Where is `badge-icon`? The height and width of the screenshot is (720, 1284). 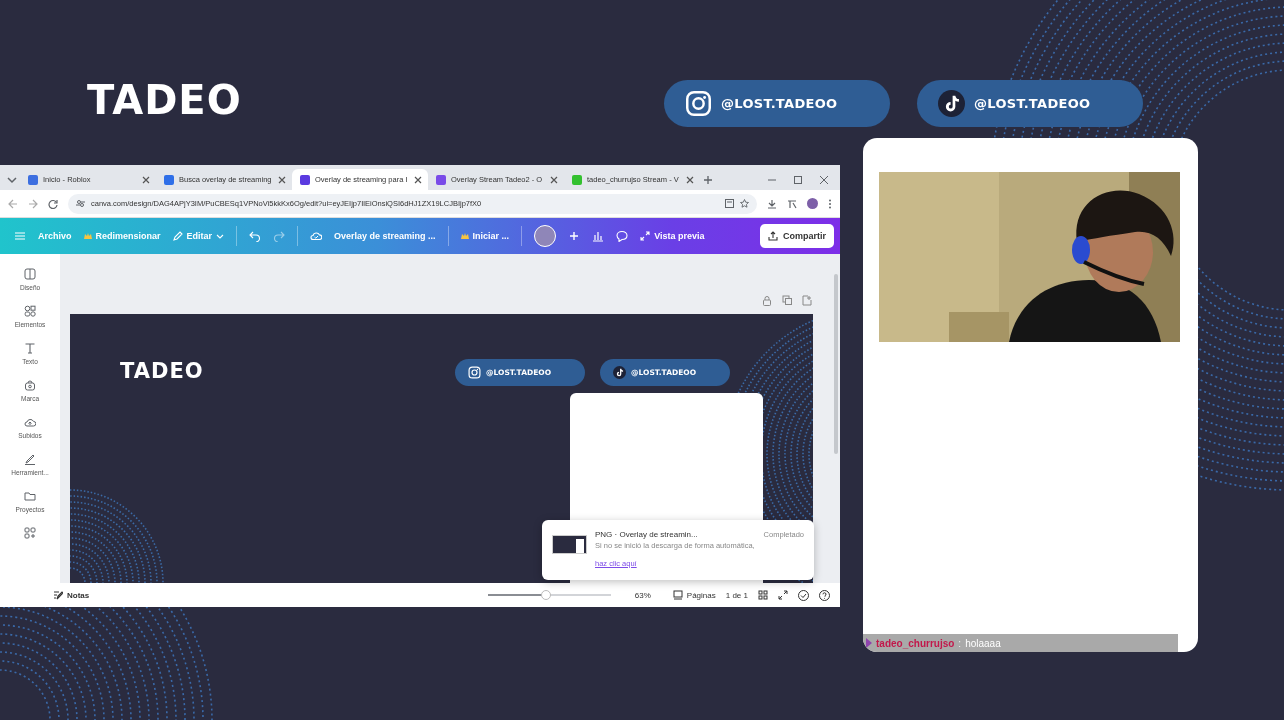
badge-icon is located at coordinates (869, 643).